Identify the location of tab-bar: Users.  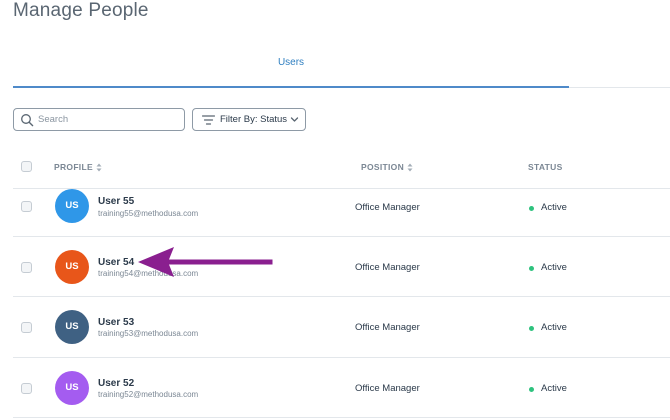
(341, 70).